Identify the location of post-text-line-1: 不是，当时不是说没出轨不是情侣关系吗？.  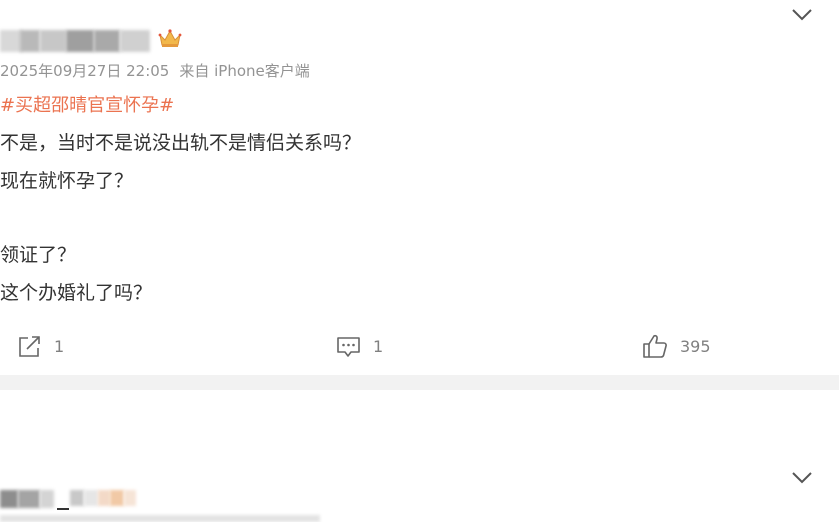
(181, 143).